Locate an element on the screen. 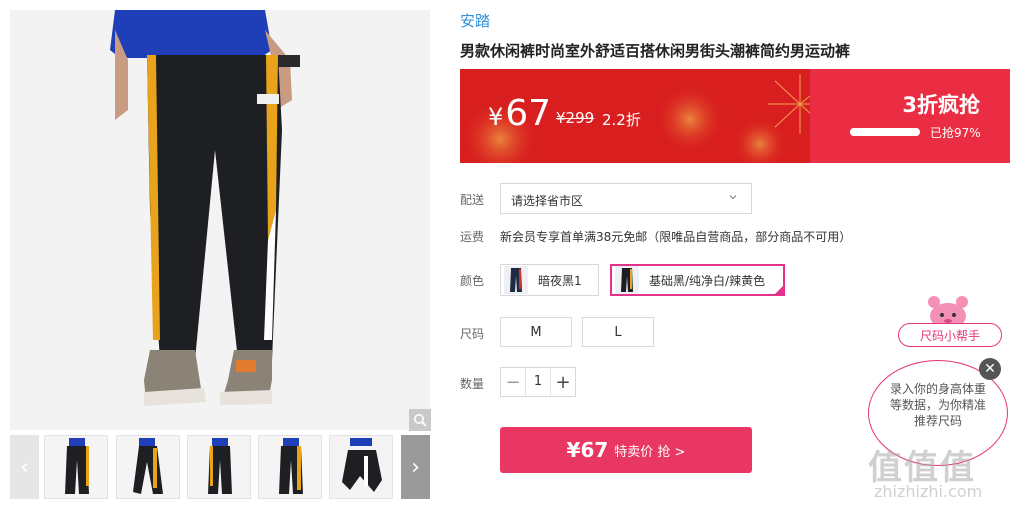  brand-link: 安踏 is located at coordinates (475, 20).